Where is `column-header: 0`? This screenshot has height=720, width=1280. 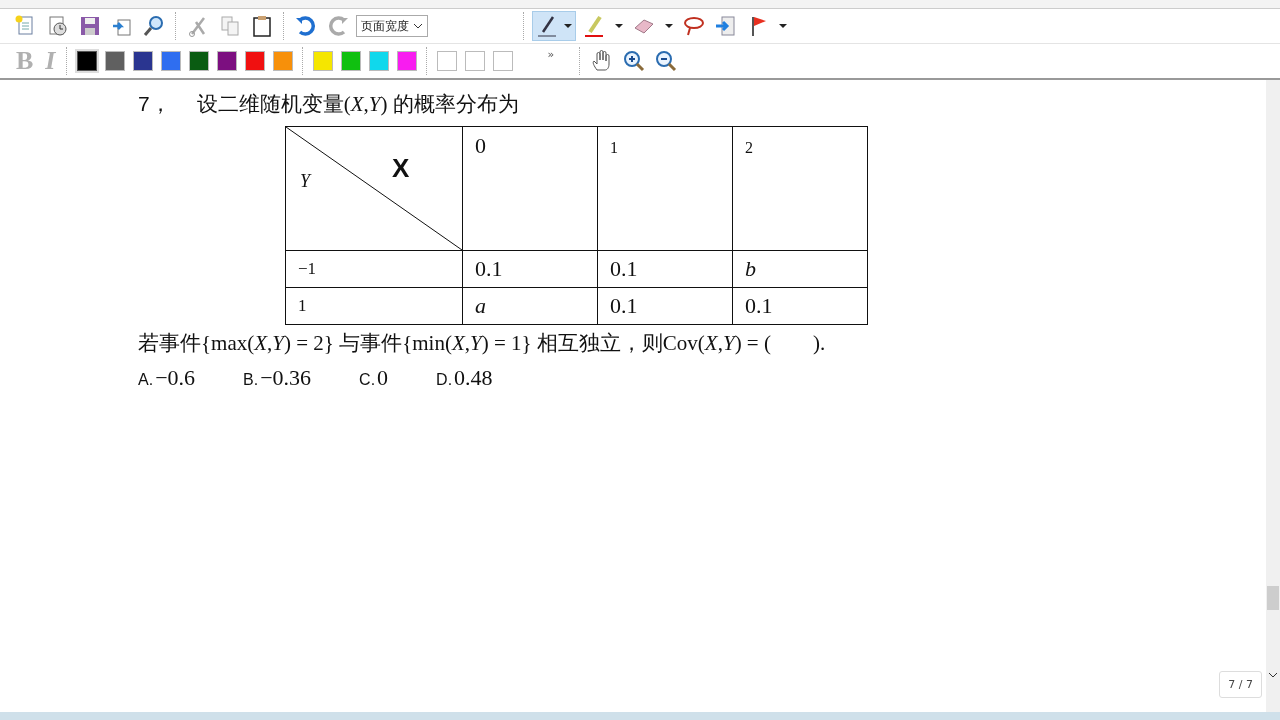 column-header: 0 is located at coordinates (530, 188).